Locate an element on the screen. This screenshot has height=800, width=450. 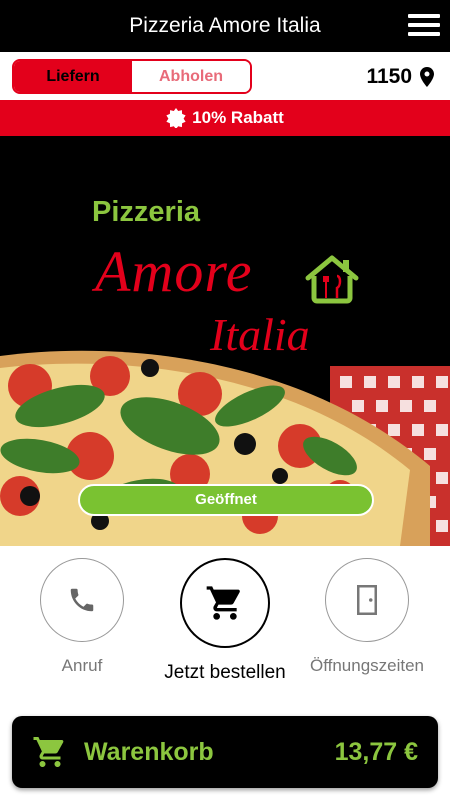
opening-hours-label: Öffnungszeiten is located at coordinates (367, 665).